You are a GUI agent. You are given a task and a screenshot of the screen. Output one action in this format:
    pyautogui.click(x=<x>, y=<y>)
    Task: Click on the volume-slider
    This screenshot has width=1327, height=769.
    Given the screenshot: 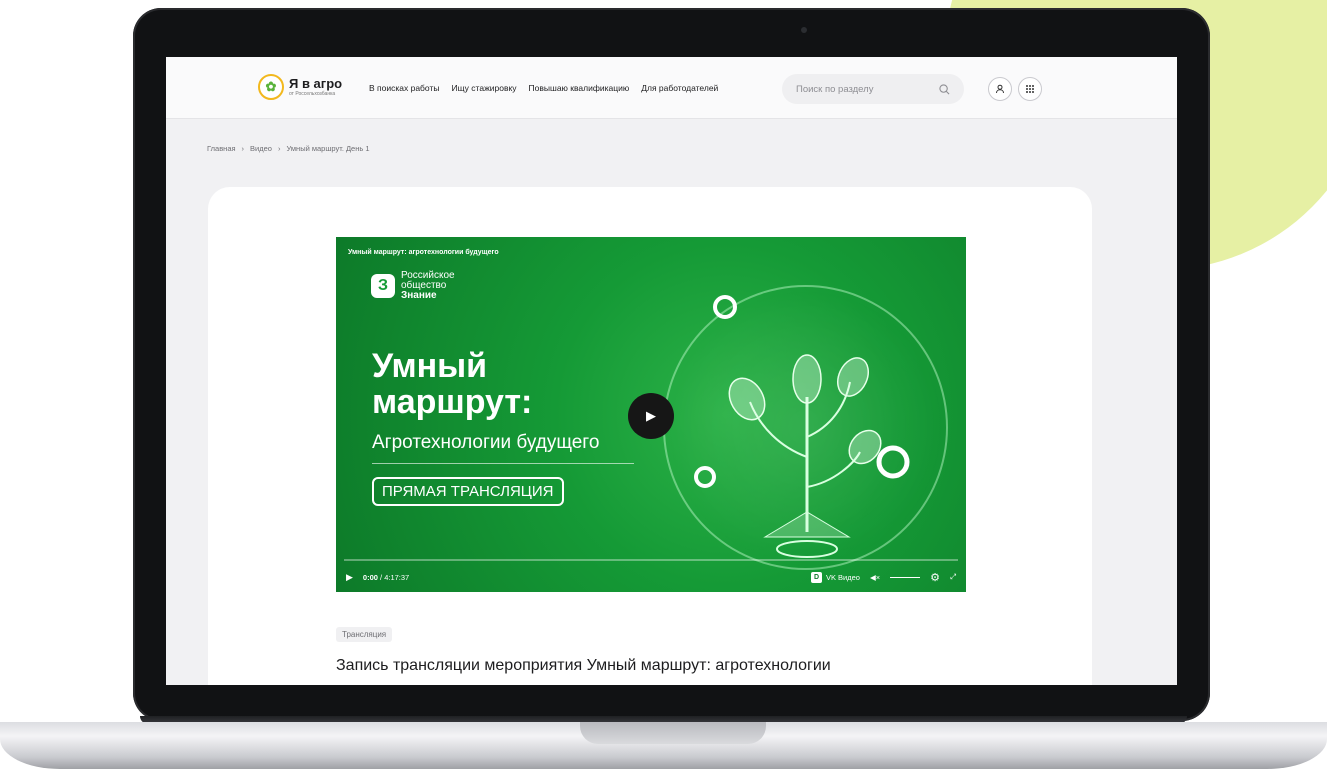 What is the action you would take?
    pyautogui.click(x=905, y=577)
    